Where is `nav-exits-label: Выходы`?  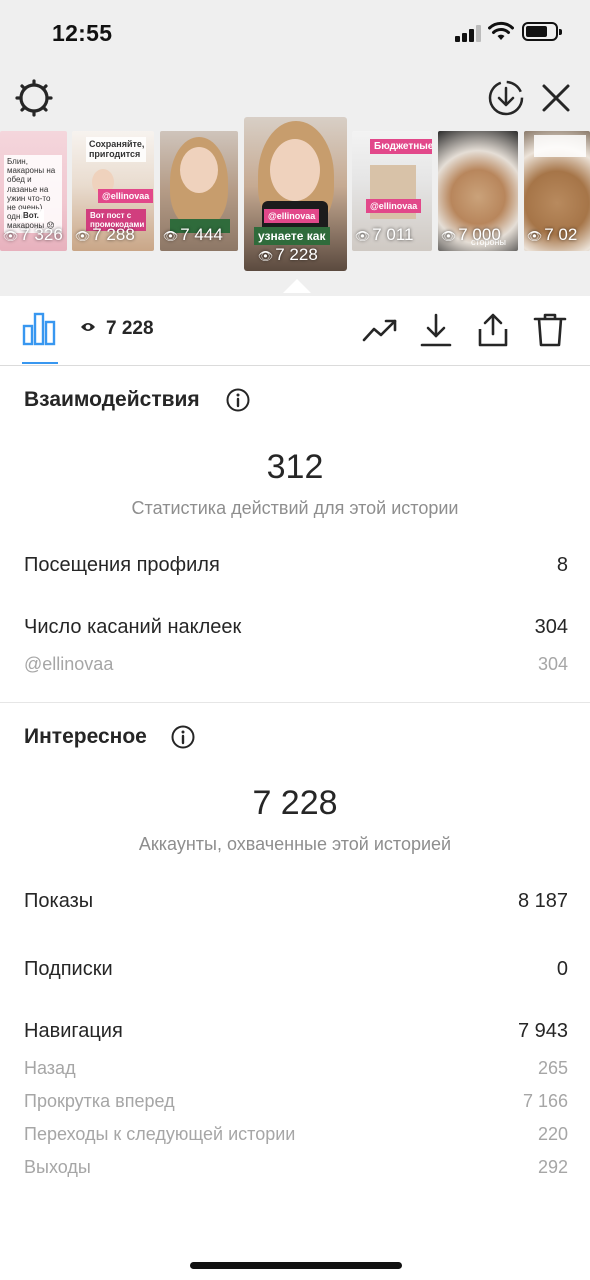 nav-exits-label: Выходы is located at coordinates (57, 1167).